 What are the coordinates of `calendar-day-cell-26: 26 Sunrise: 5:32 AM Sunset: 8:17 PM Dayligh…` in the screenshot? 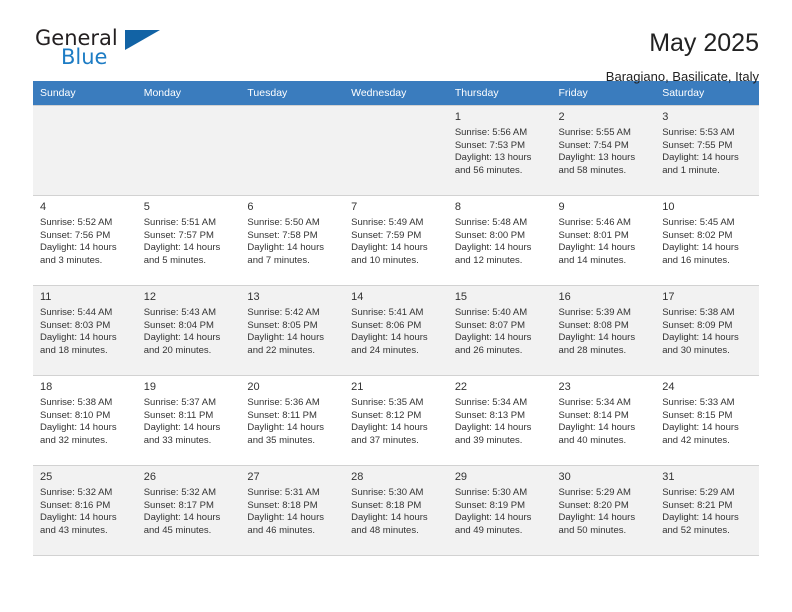 It's located at (188, 510).